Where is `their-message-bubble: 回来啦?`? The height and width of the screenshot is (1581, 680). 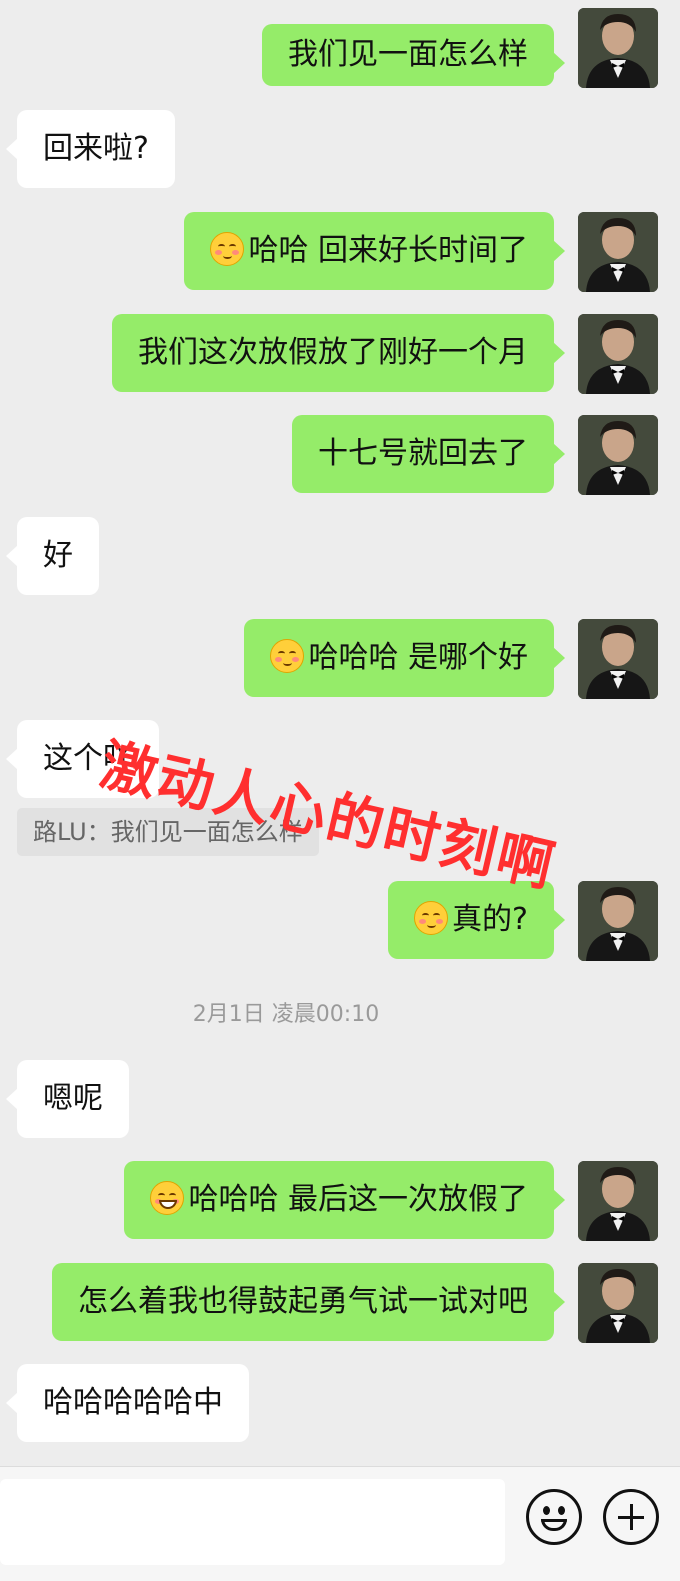
their-message-bubble: 回来啦? is located at coordinates (90, 149).